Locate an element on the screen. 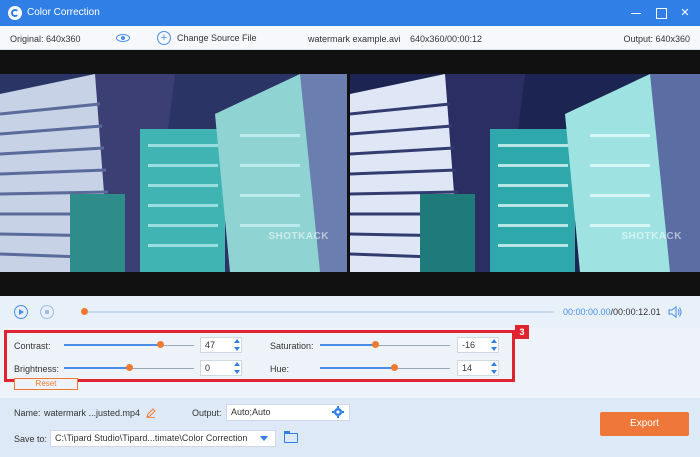  chevron-down-icon is located at coordinates (264, 438).